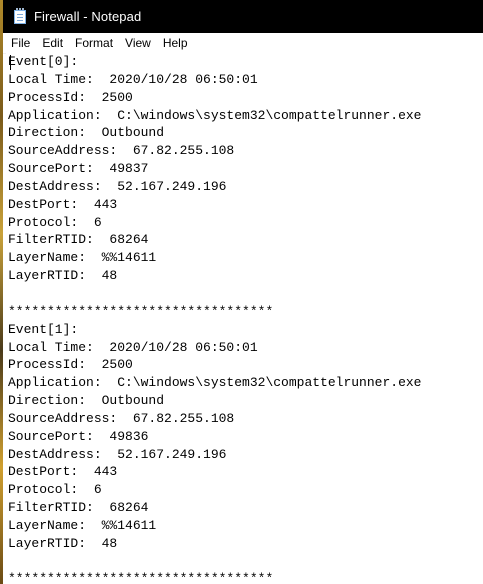 This screenshot has height=584, width=483. Describe the element at coordinates (43, 329) in the screenshot. I see `editor-line: Event[1]:` at that location.